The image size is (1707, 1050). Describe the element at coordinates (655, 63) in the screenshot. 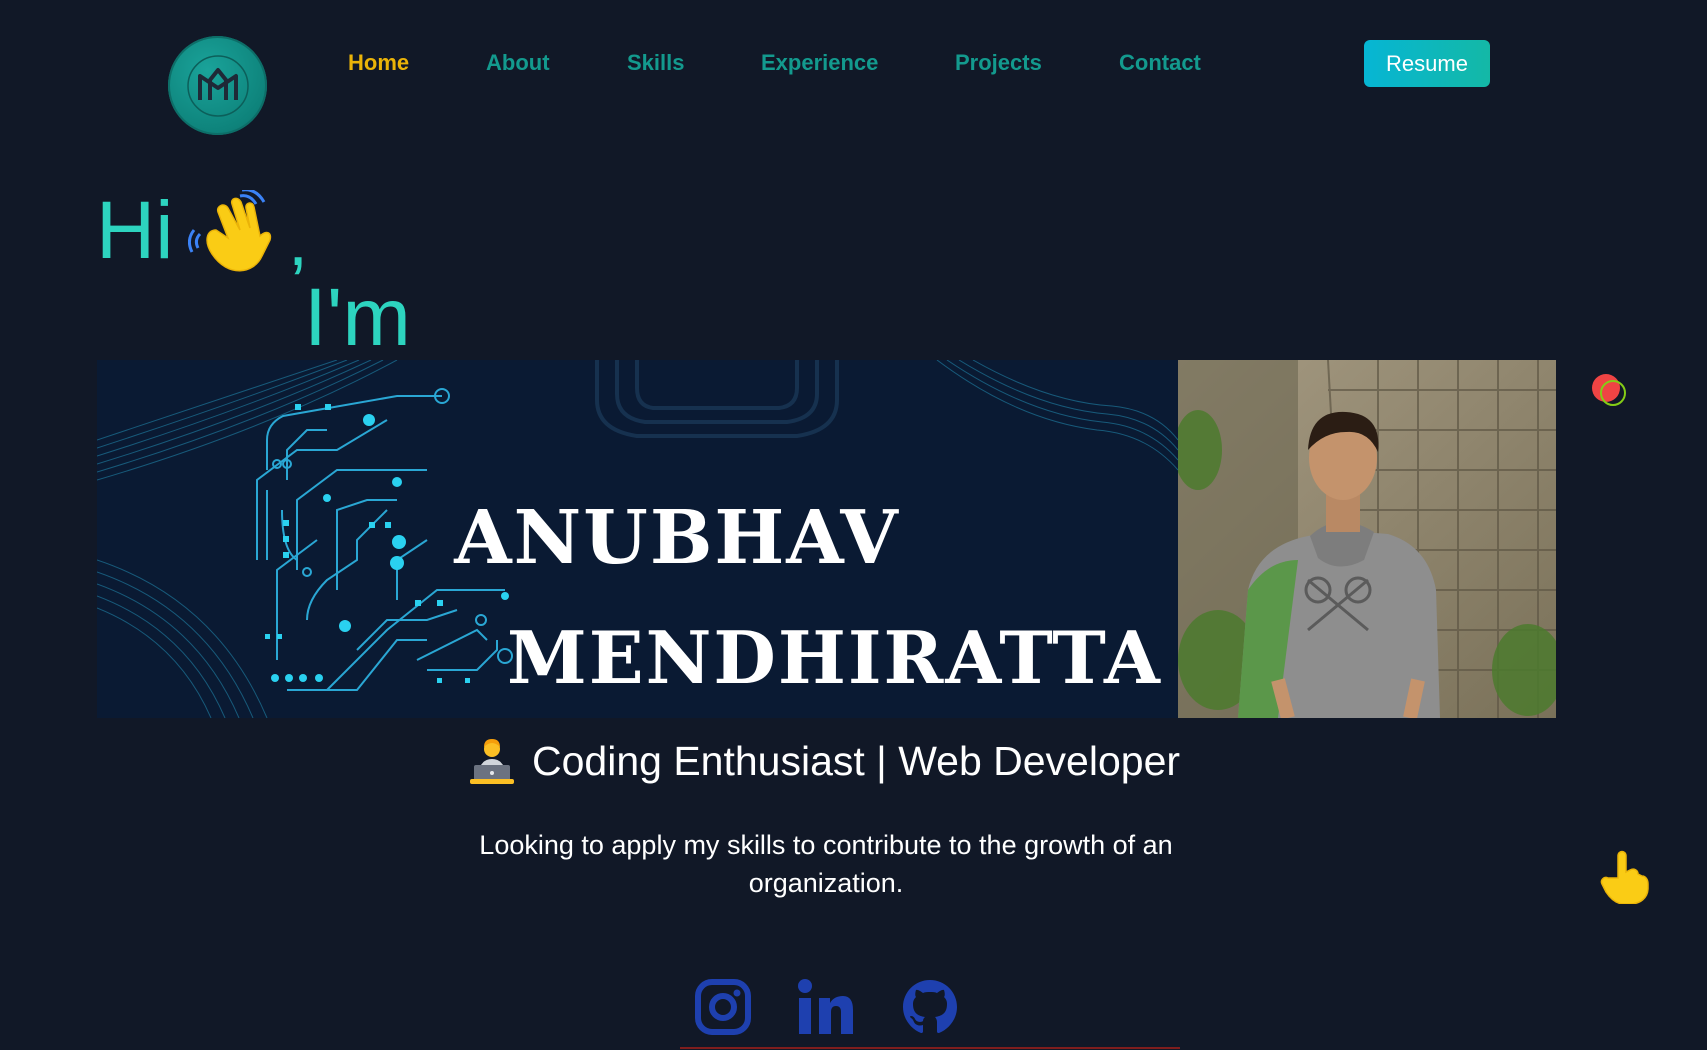

I see `nav-skills: Skills` at that location.